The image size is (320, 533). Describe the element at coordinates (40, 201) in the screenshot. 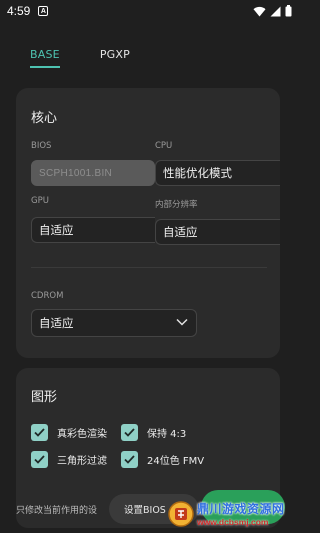

I see `gpu-label: GPU` at that location.